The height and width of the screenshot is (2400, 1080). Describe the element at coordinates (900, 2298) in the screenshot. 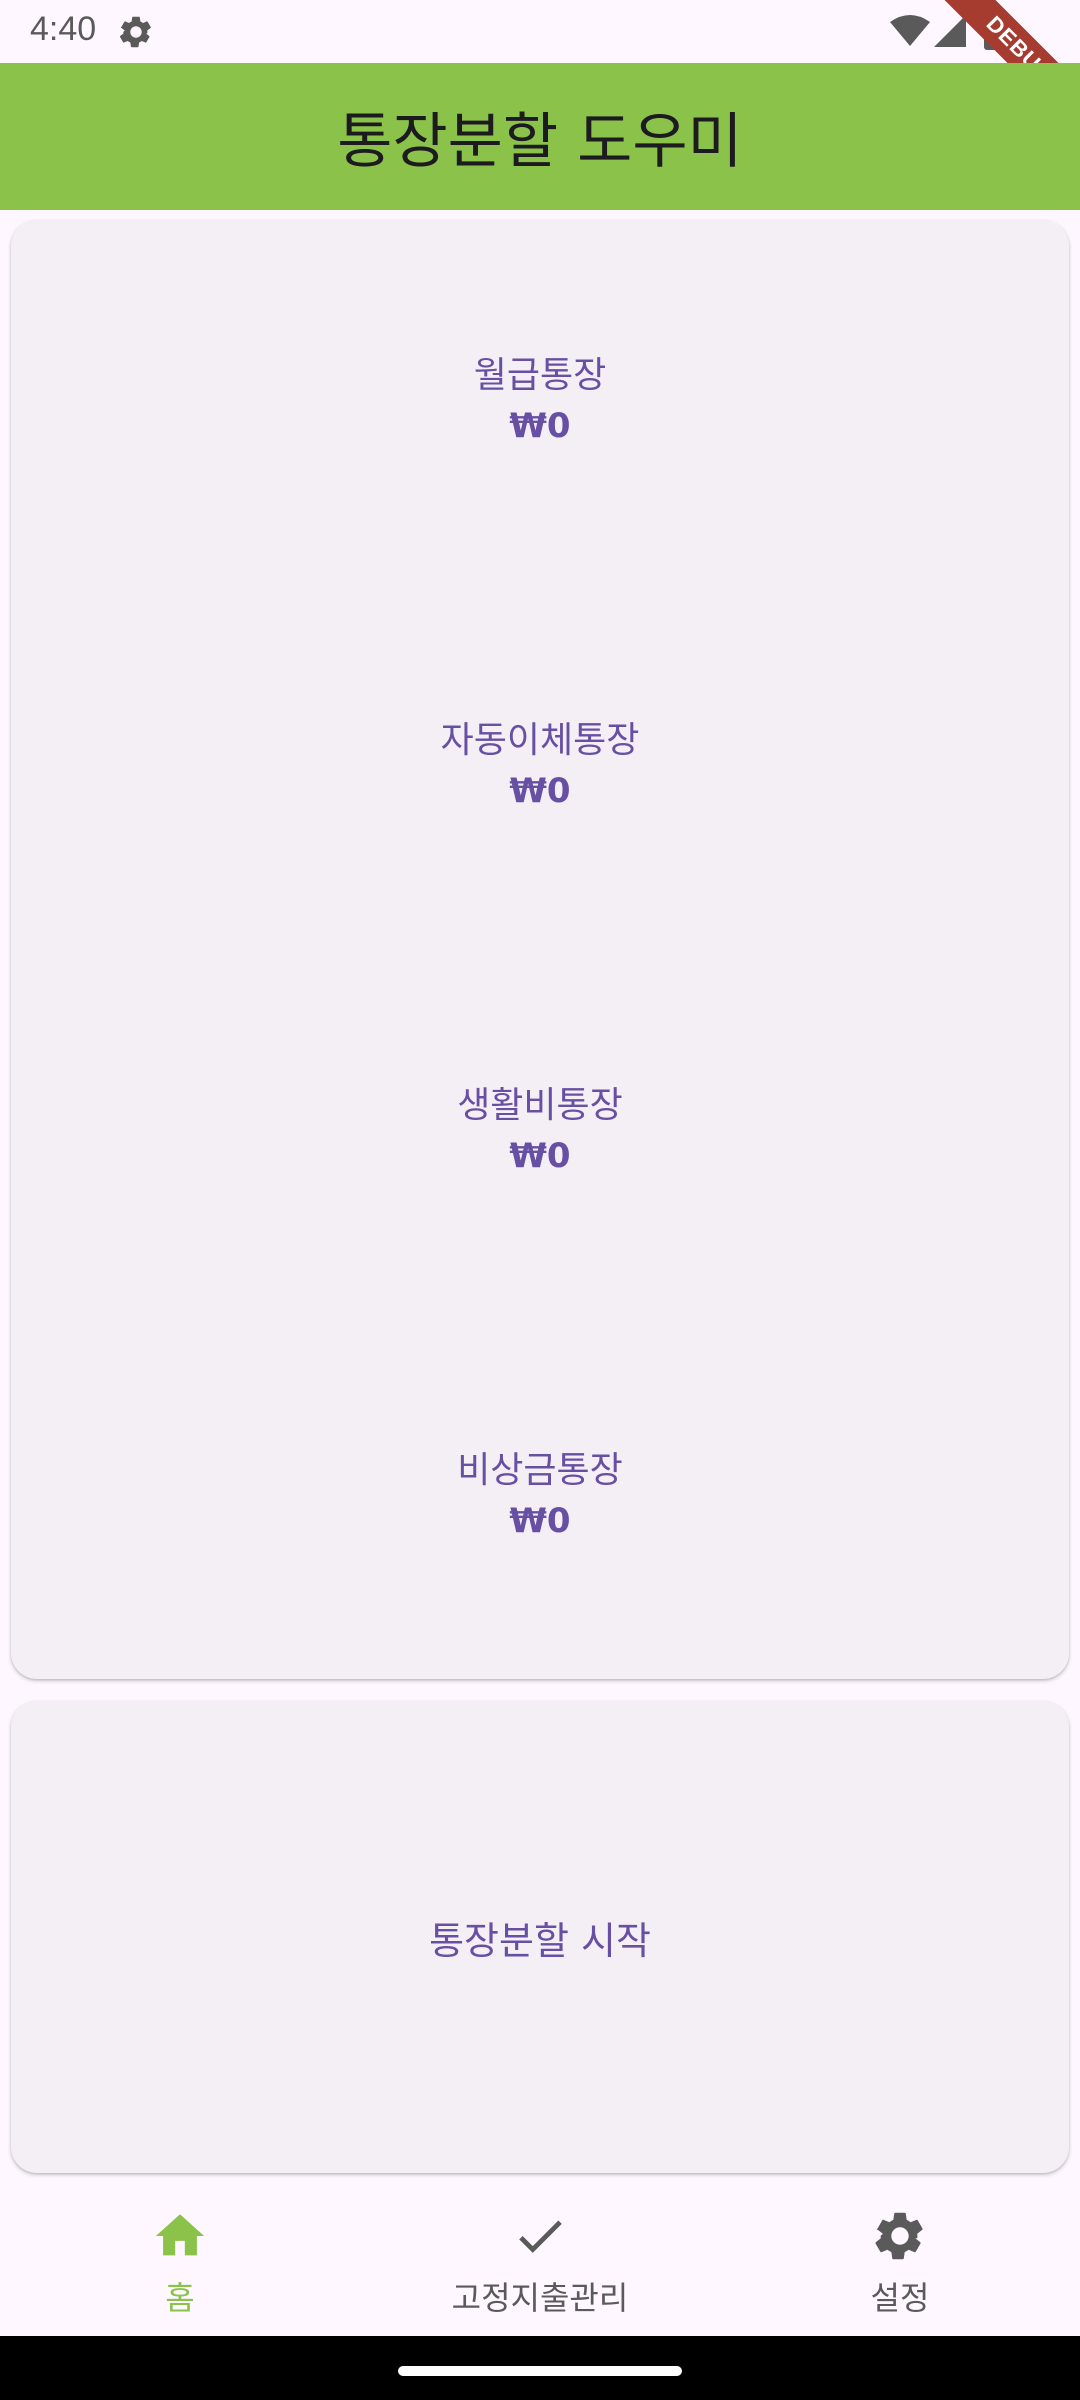

I see `nav-label-settings: 설정` at that location.